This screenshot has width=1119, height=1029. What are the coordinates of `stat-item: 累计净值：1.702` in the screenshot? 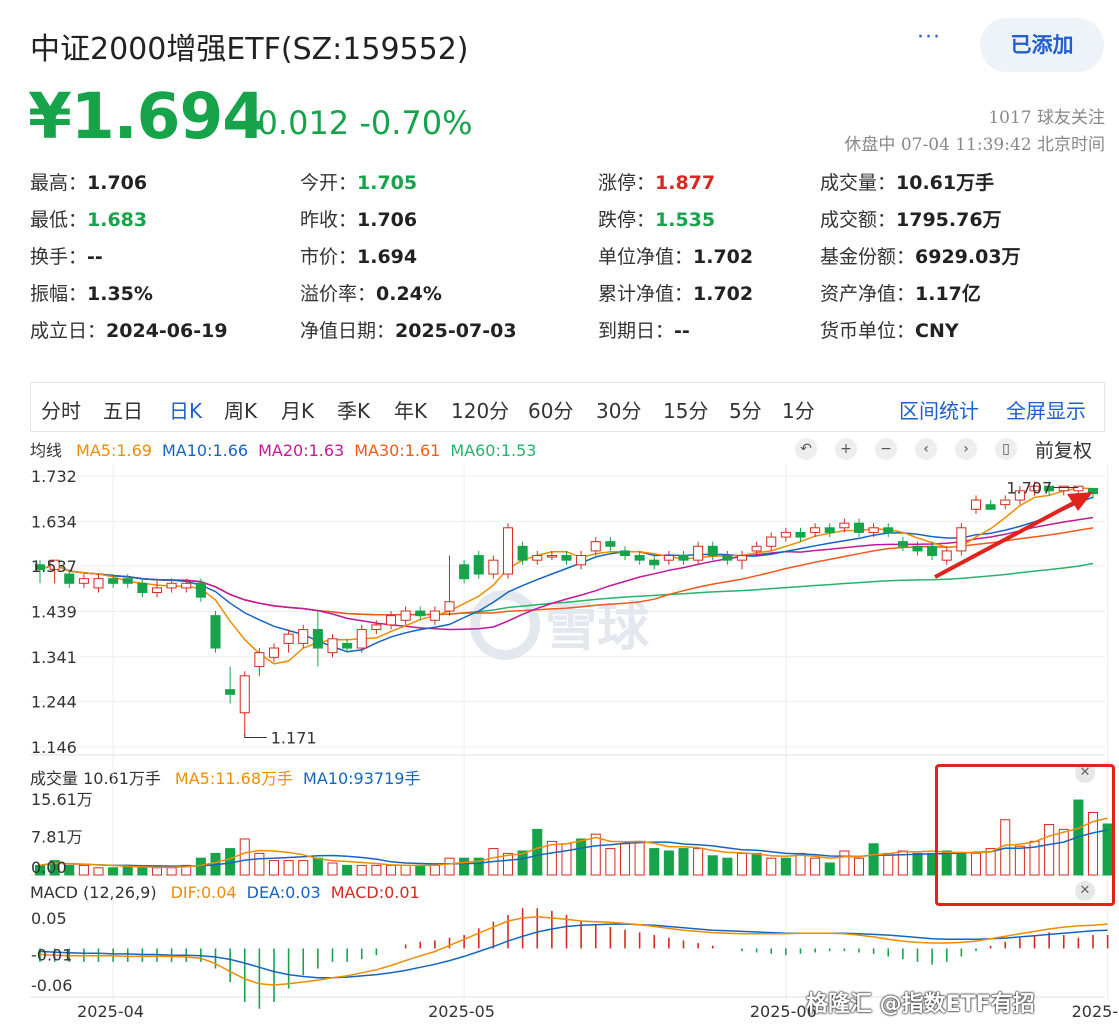 It's located at (675, 292).